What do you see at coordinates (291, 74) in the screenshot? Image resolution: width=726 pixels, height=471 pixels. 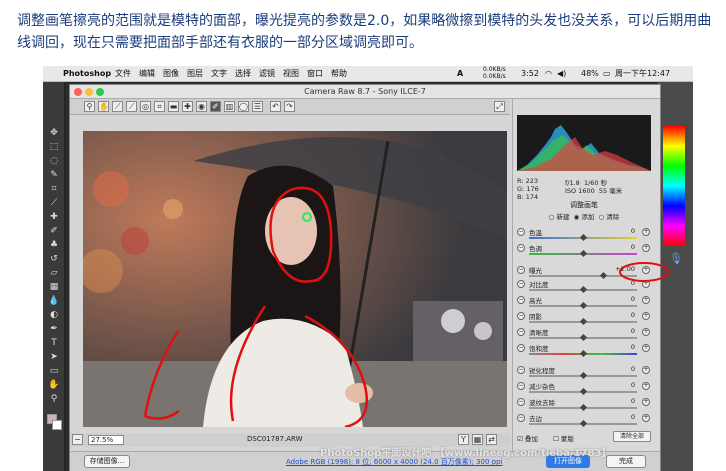 I see `menu-view: 视图` at bounding box center [291, 74].